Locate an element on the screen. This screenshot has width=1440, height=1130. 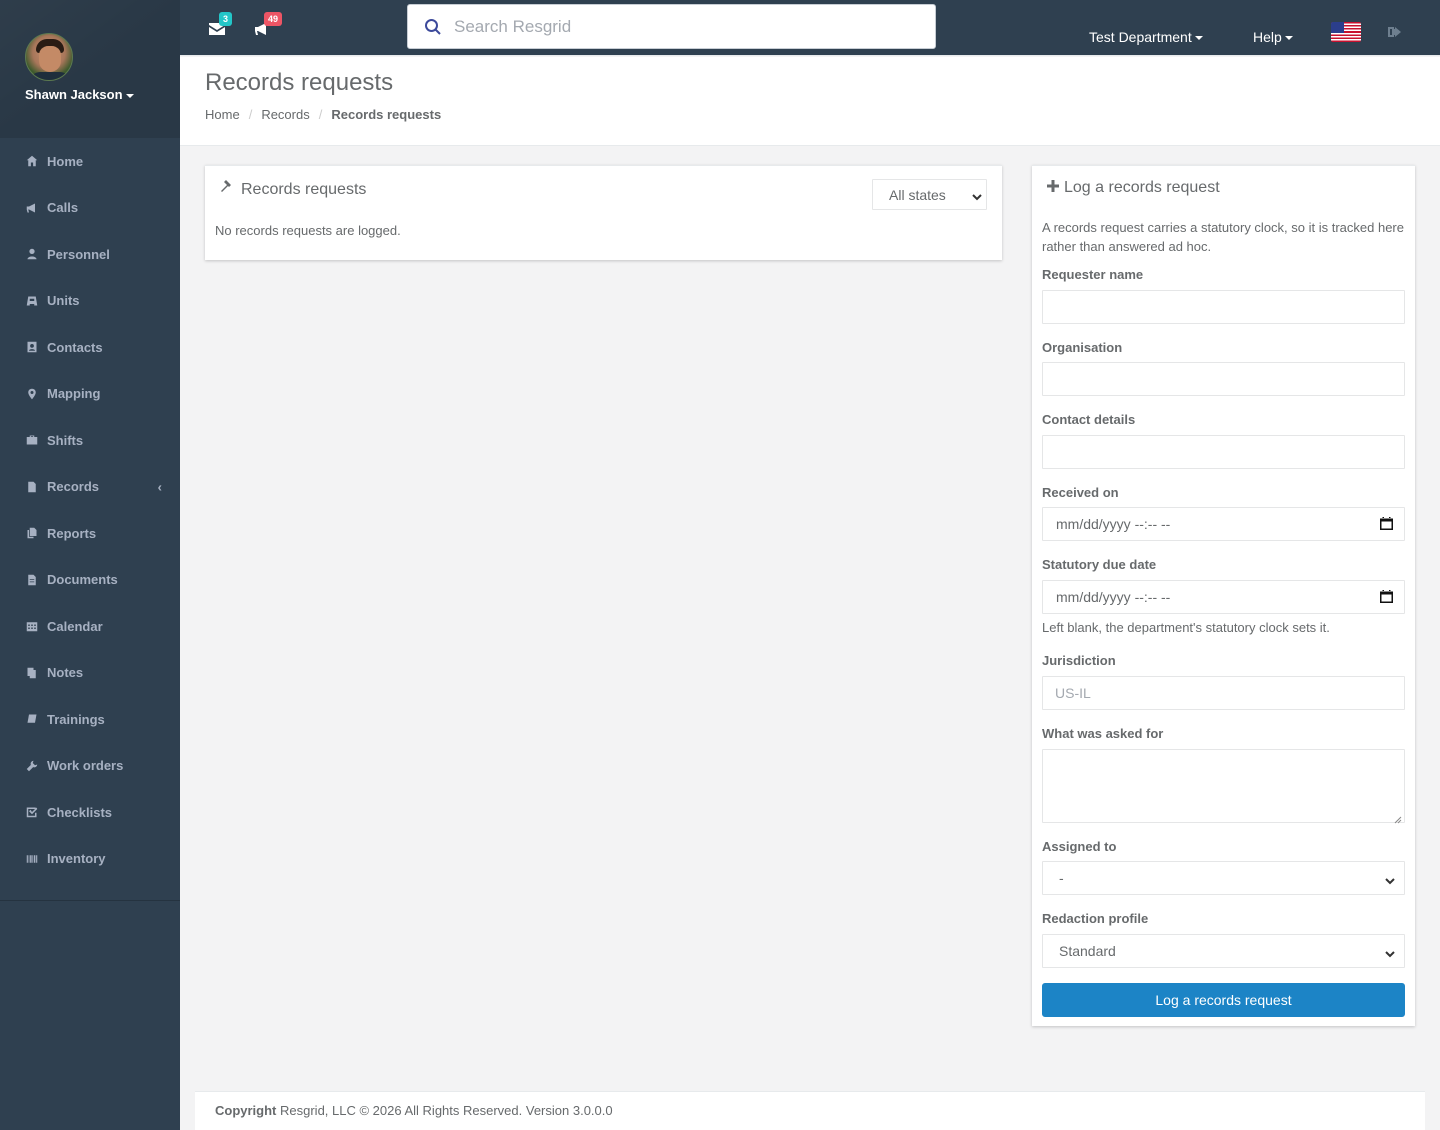
breadcrumb-records: Records is located at coordinates (285, 114).